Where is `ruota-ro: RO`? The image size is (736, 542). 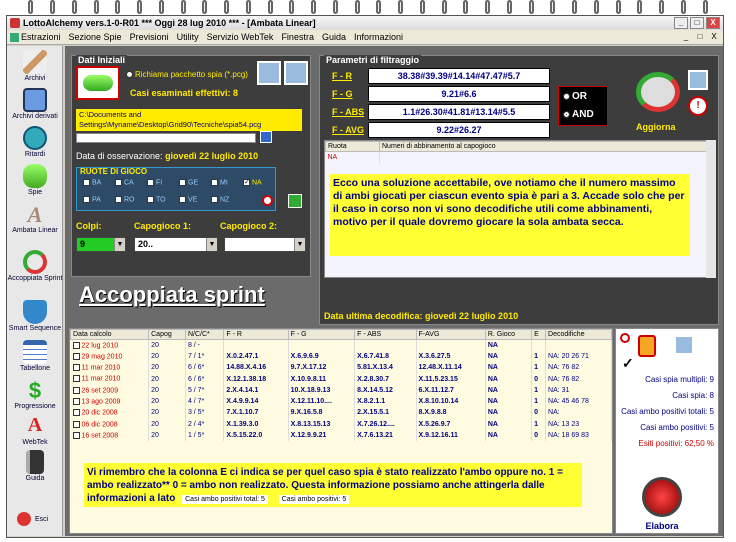 ruota-ro: RO is located at coordinates (126, 199).